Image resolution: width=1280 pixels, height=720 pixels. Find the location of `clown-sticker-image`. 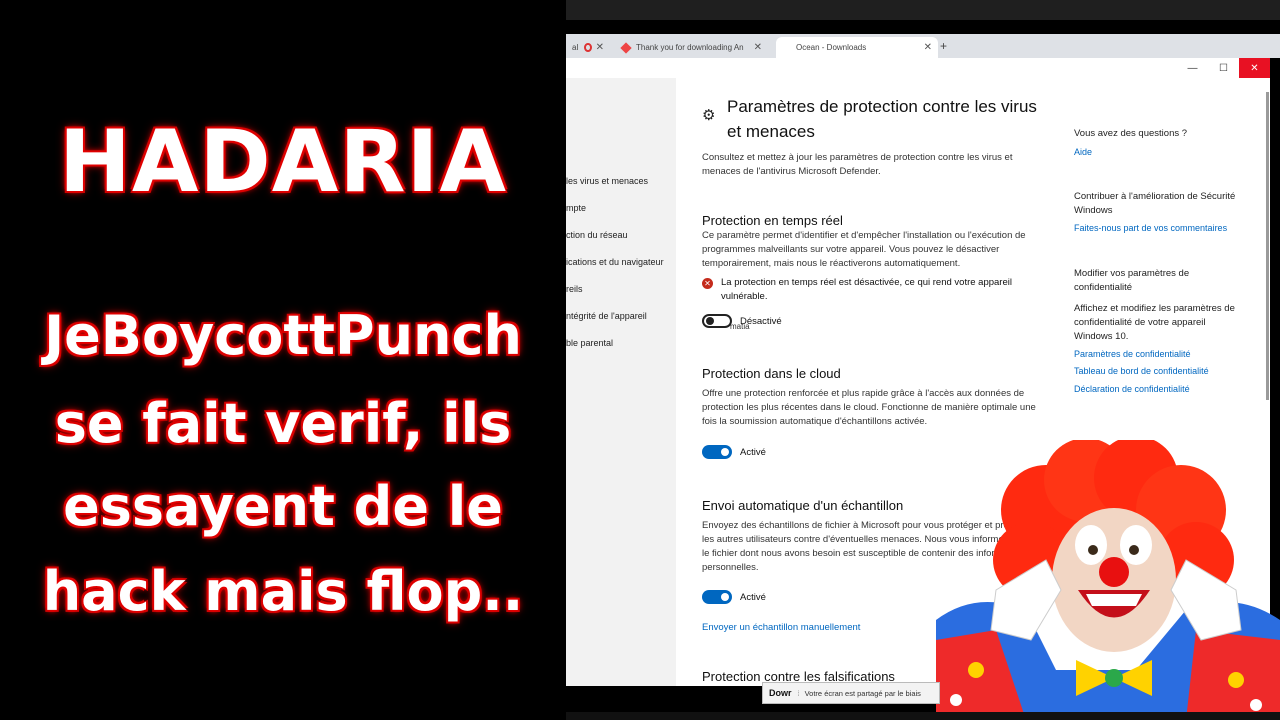

clown-sticker-image is located at coordinates (1108, 580).